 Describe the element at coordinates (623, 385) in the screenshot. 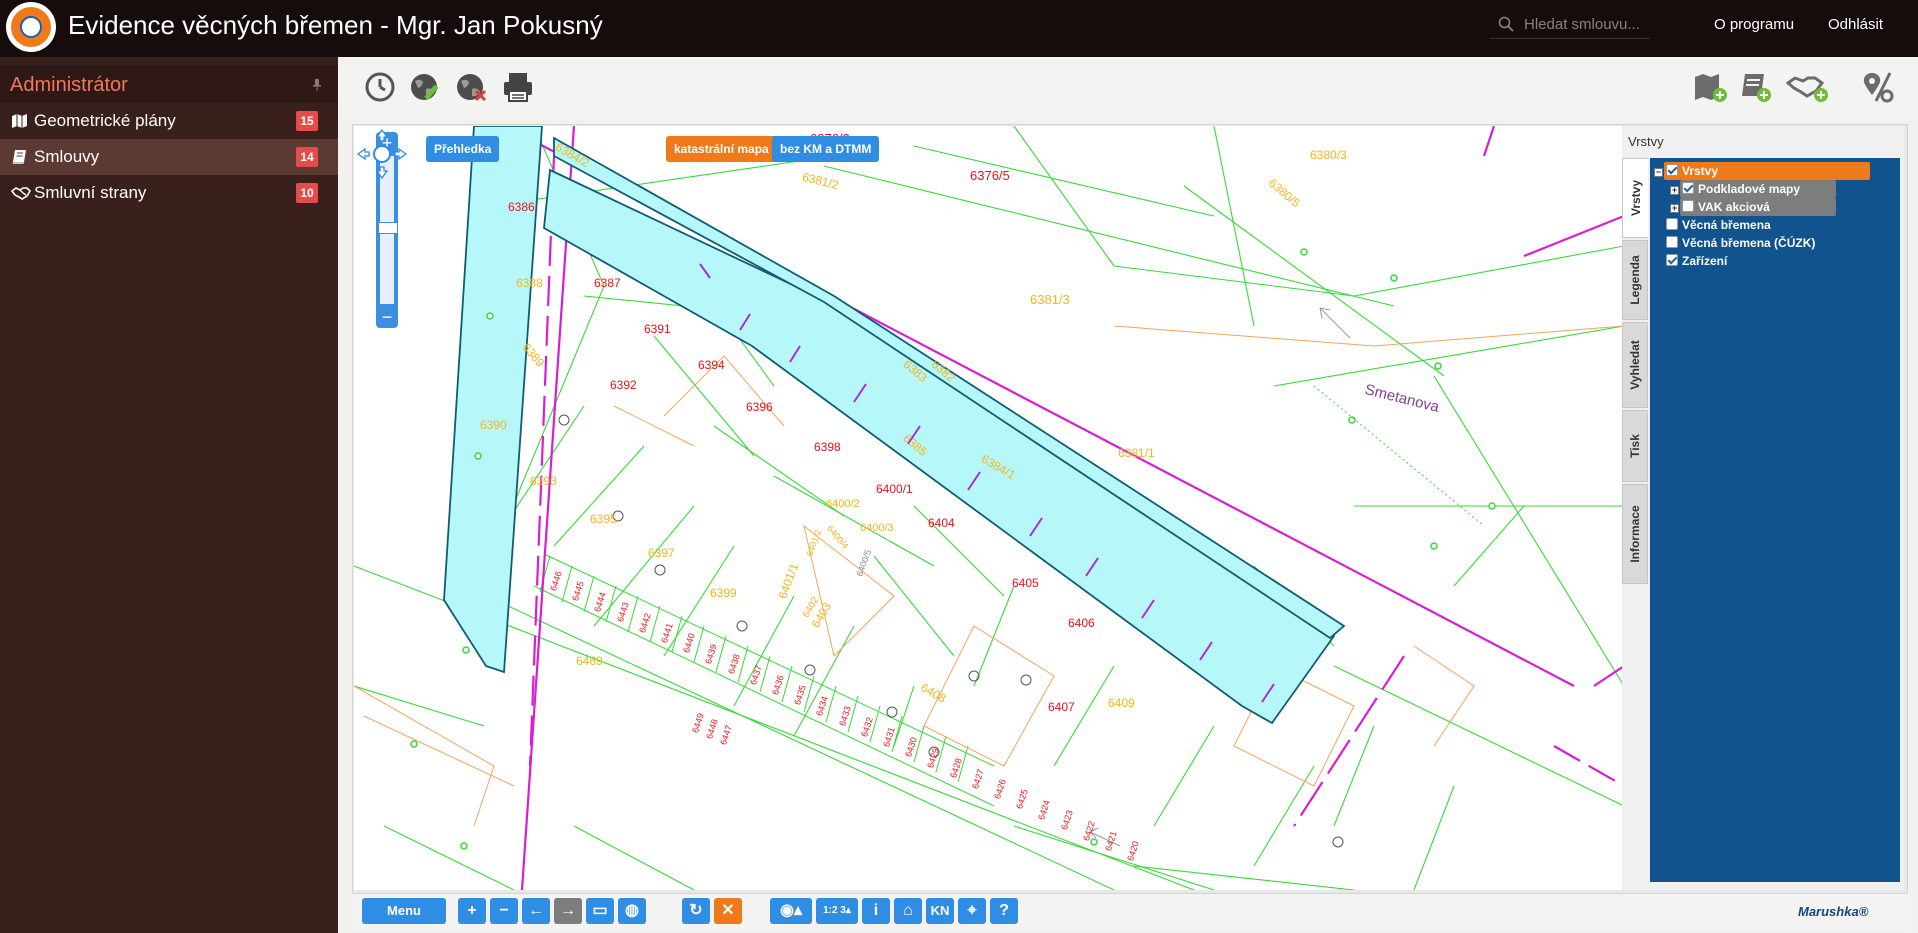

I see `parcel-label: 6392` at that location.